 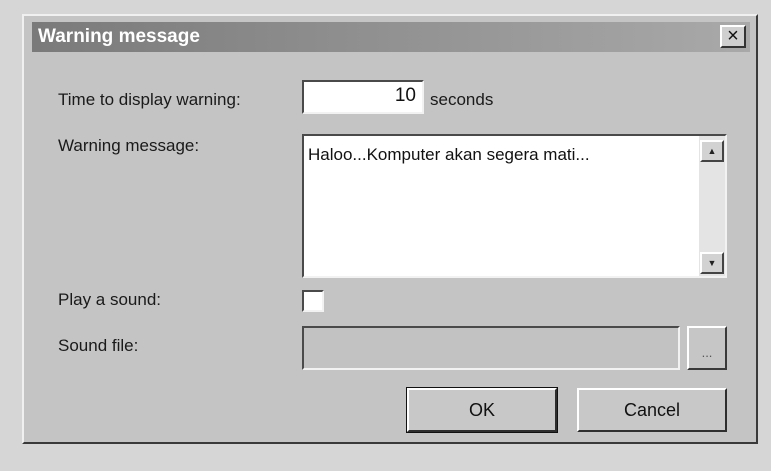 I want to click on time-unit-label: seconds, so click(x=462, y=99).